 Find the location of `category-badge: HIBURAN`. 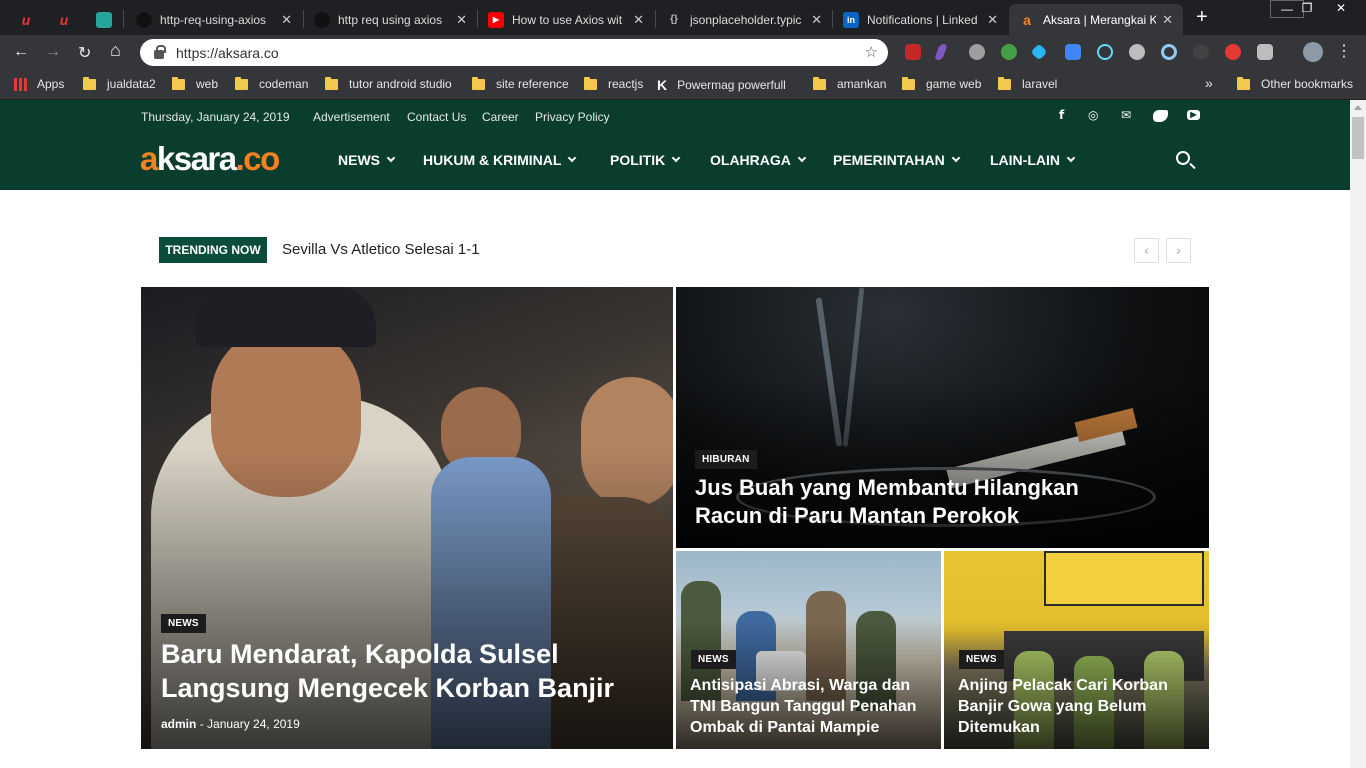

category-badge: HIBURAN is located at coordinates (726, 459).